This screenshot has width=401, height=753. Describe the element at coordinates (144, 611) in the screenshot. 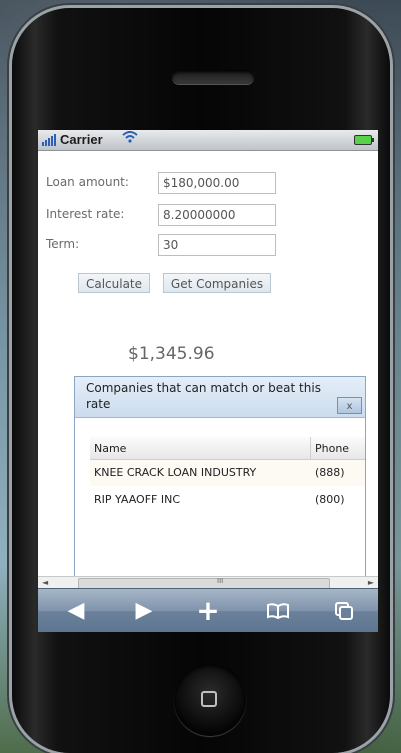

I see `forward-icon: ▶` at that location.